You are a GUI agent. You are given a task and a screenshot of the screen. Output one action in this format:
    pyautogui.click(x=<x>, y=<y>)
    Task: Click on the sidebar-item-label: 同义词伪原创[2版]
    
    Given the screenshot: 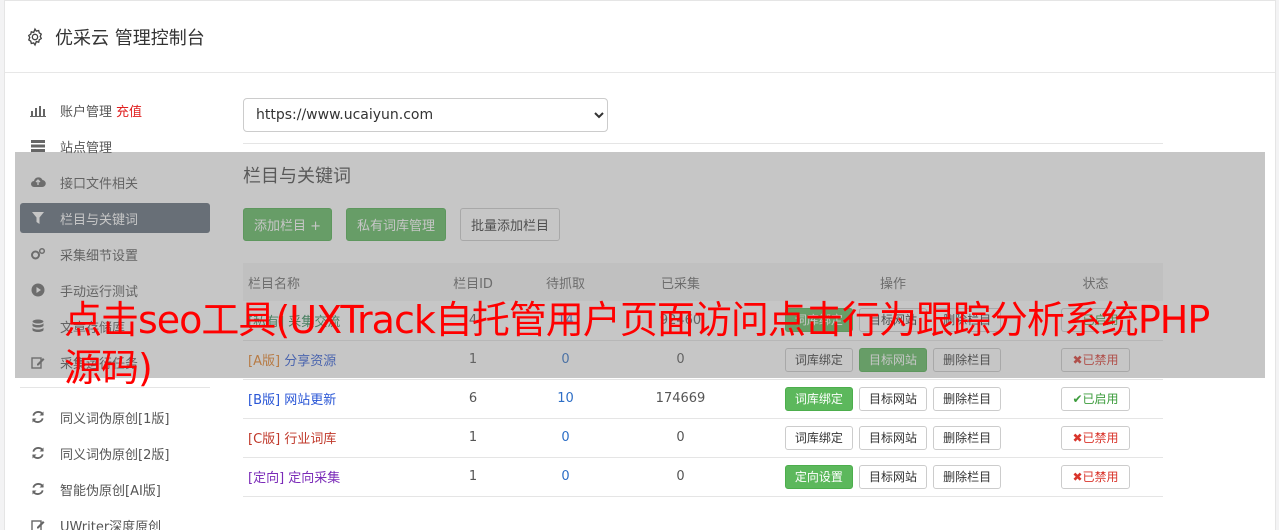 What is the action you would take?
    pyautogui.click(x=115, y=455)
    